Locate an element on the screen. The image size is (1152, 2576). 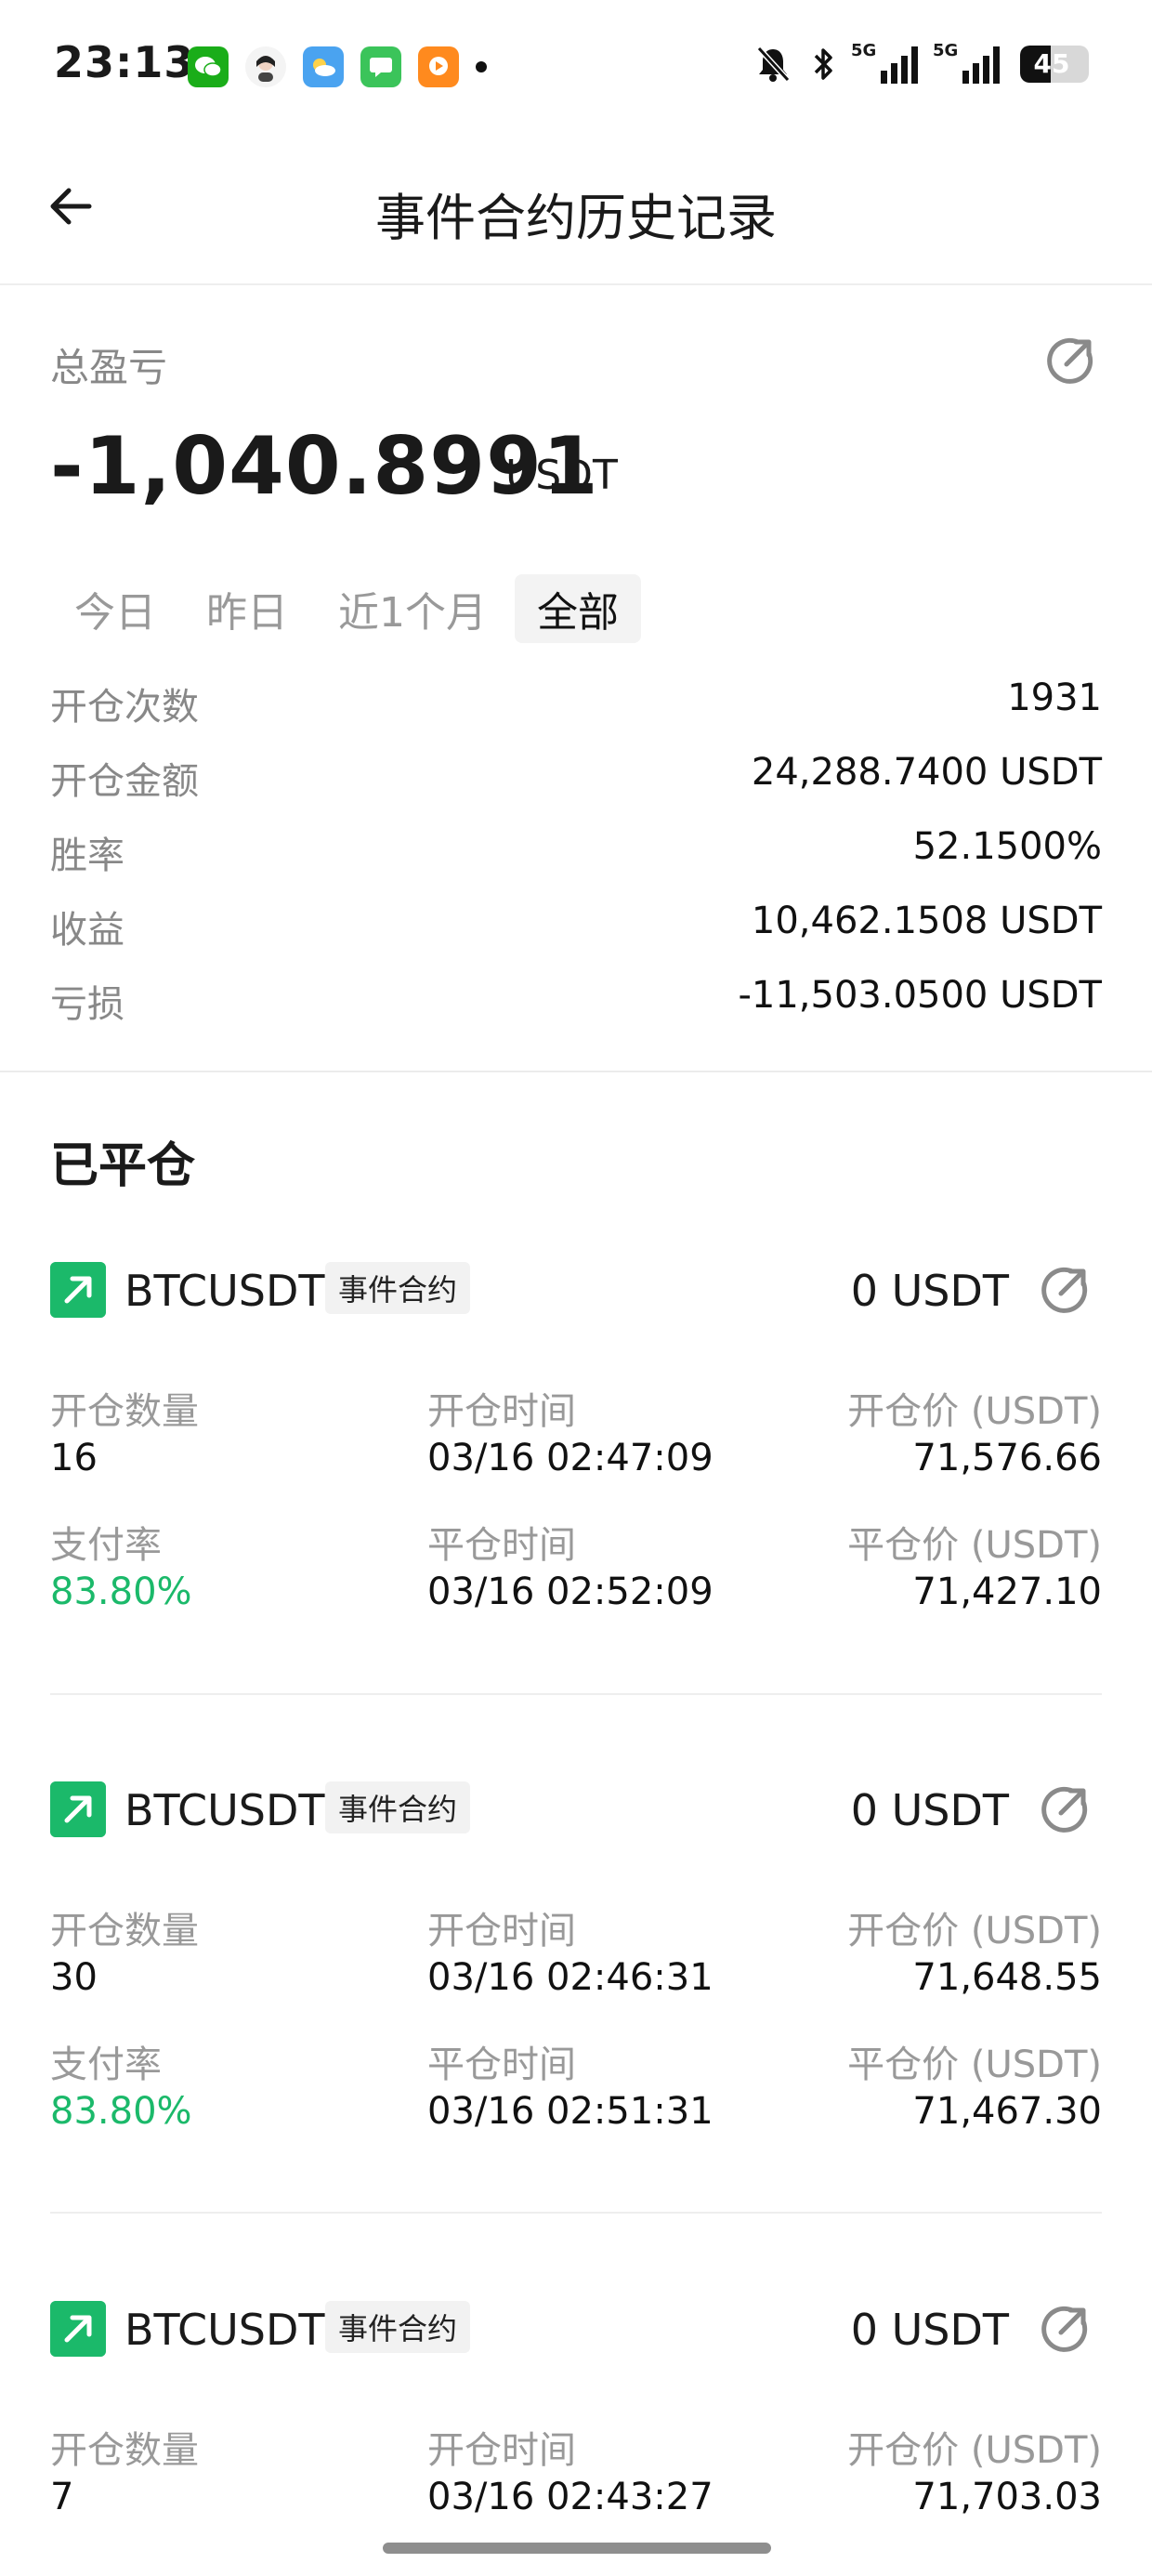
status-bar: 23:13 5G 5G 45 is located at coordinates (576, 69).